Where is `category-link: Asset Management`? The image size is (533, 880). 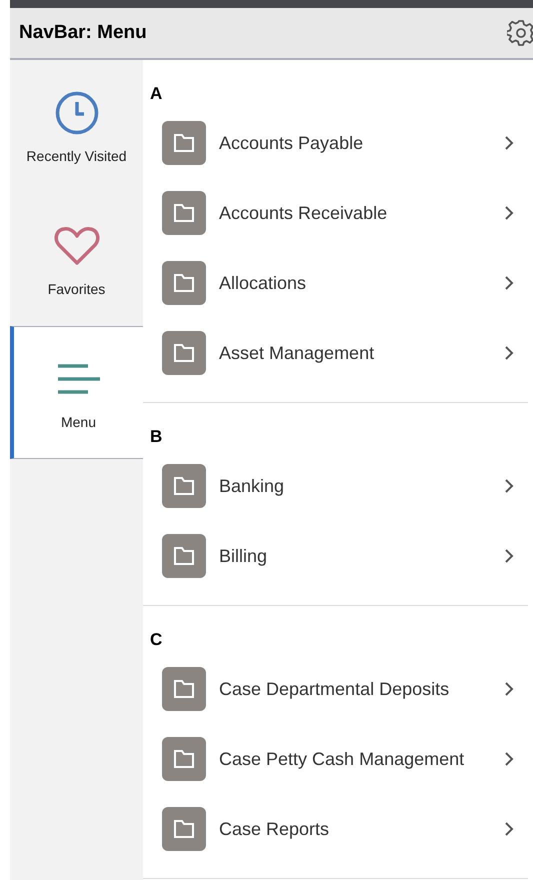
category-link: Asset Management is located at coordinates (335, 353).